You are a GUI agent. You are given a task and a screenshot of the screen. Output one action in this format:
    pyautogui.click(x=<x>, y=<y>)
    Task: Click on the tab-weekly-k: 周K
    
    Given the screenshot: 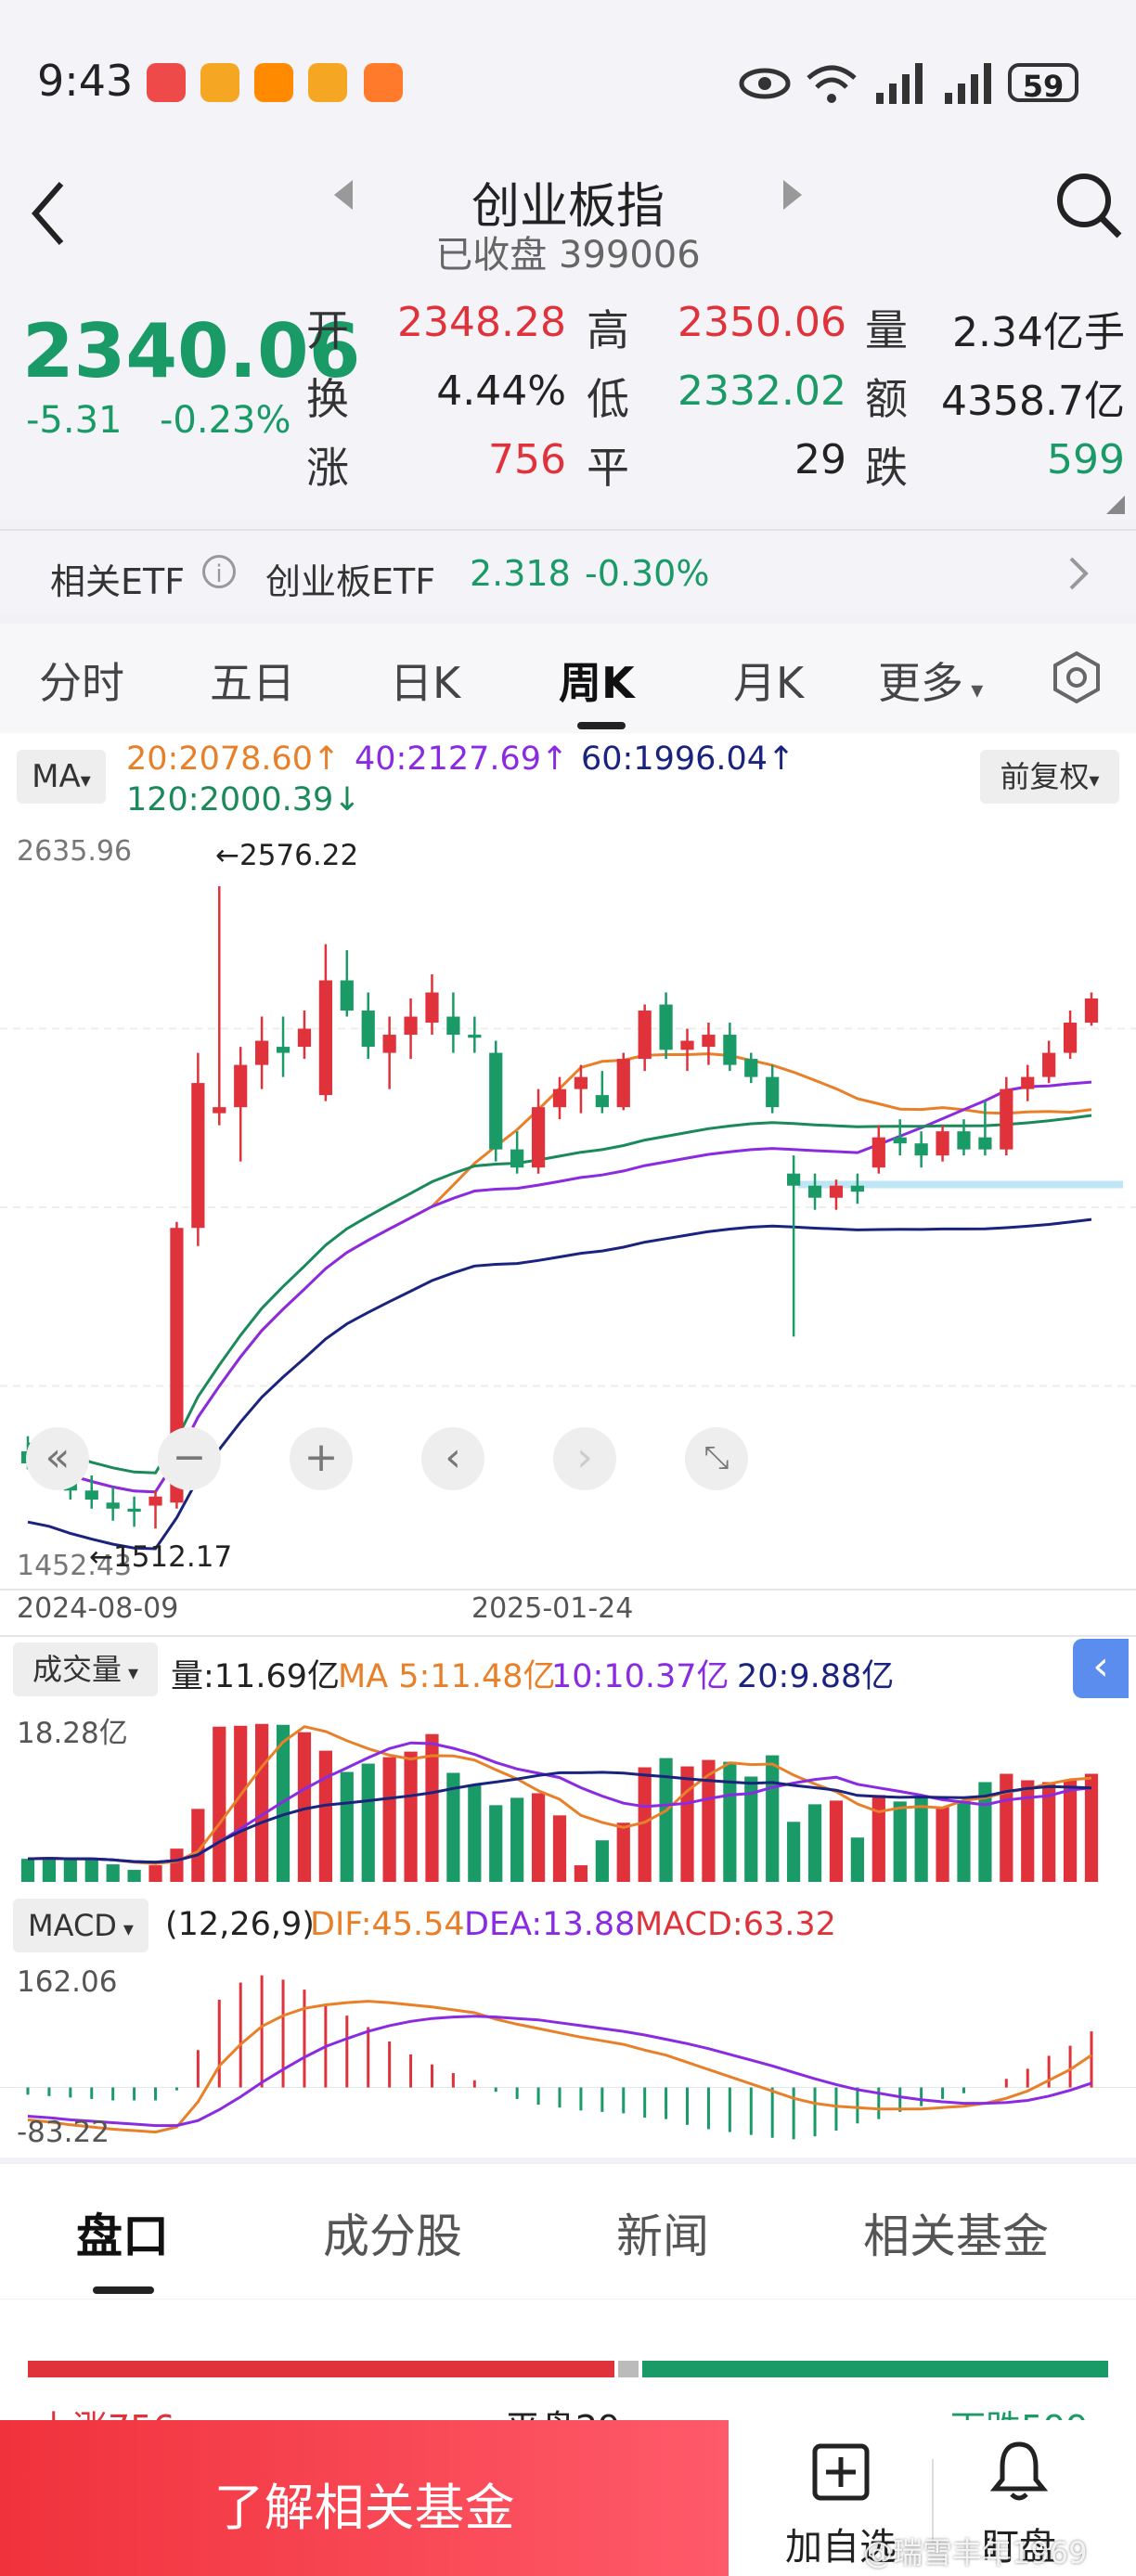 What is the action you would take?
    pyautogui.click(x=597, y=680)
    